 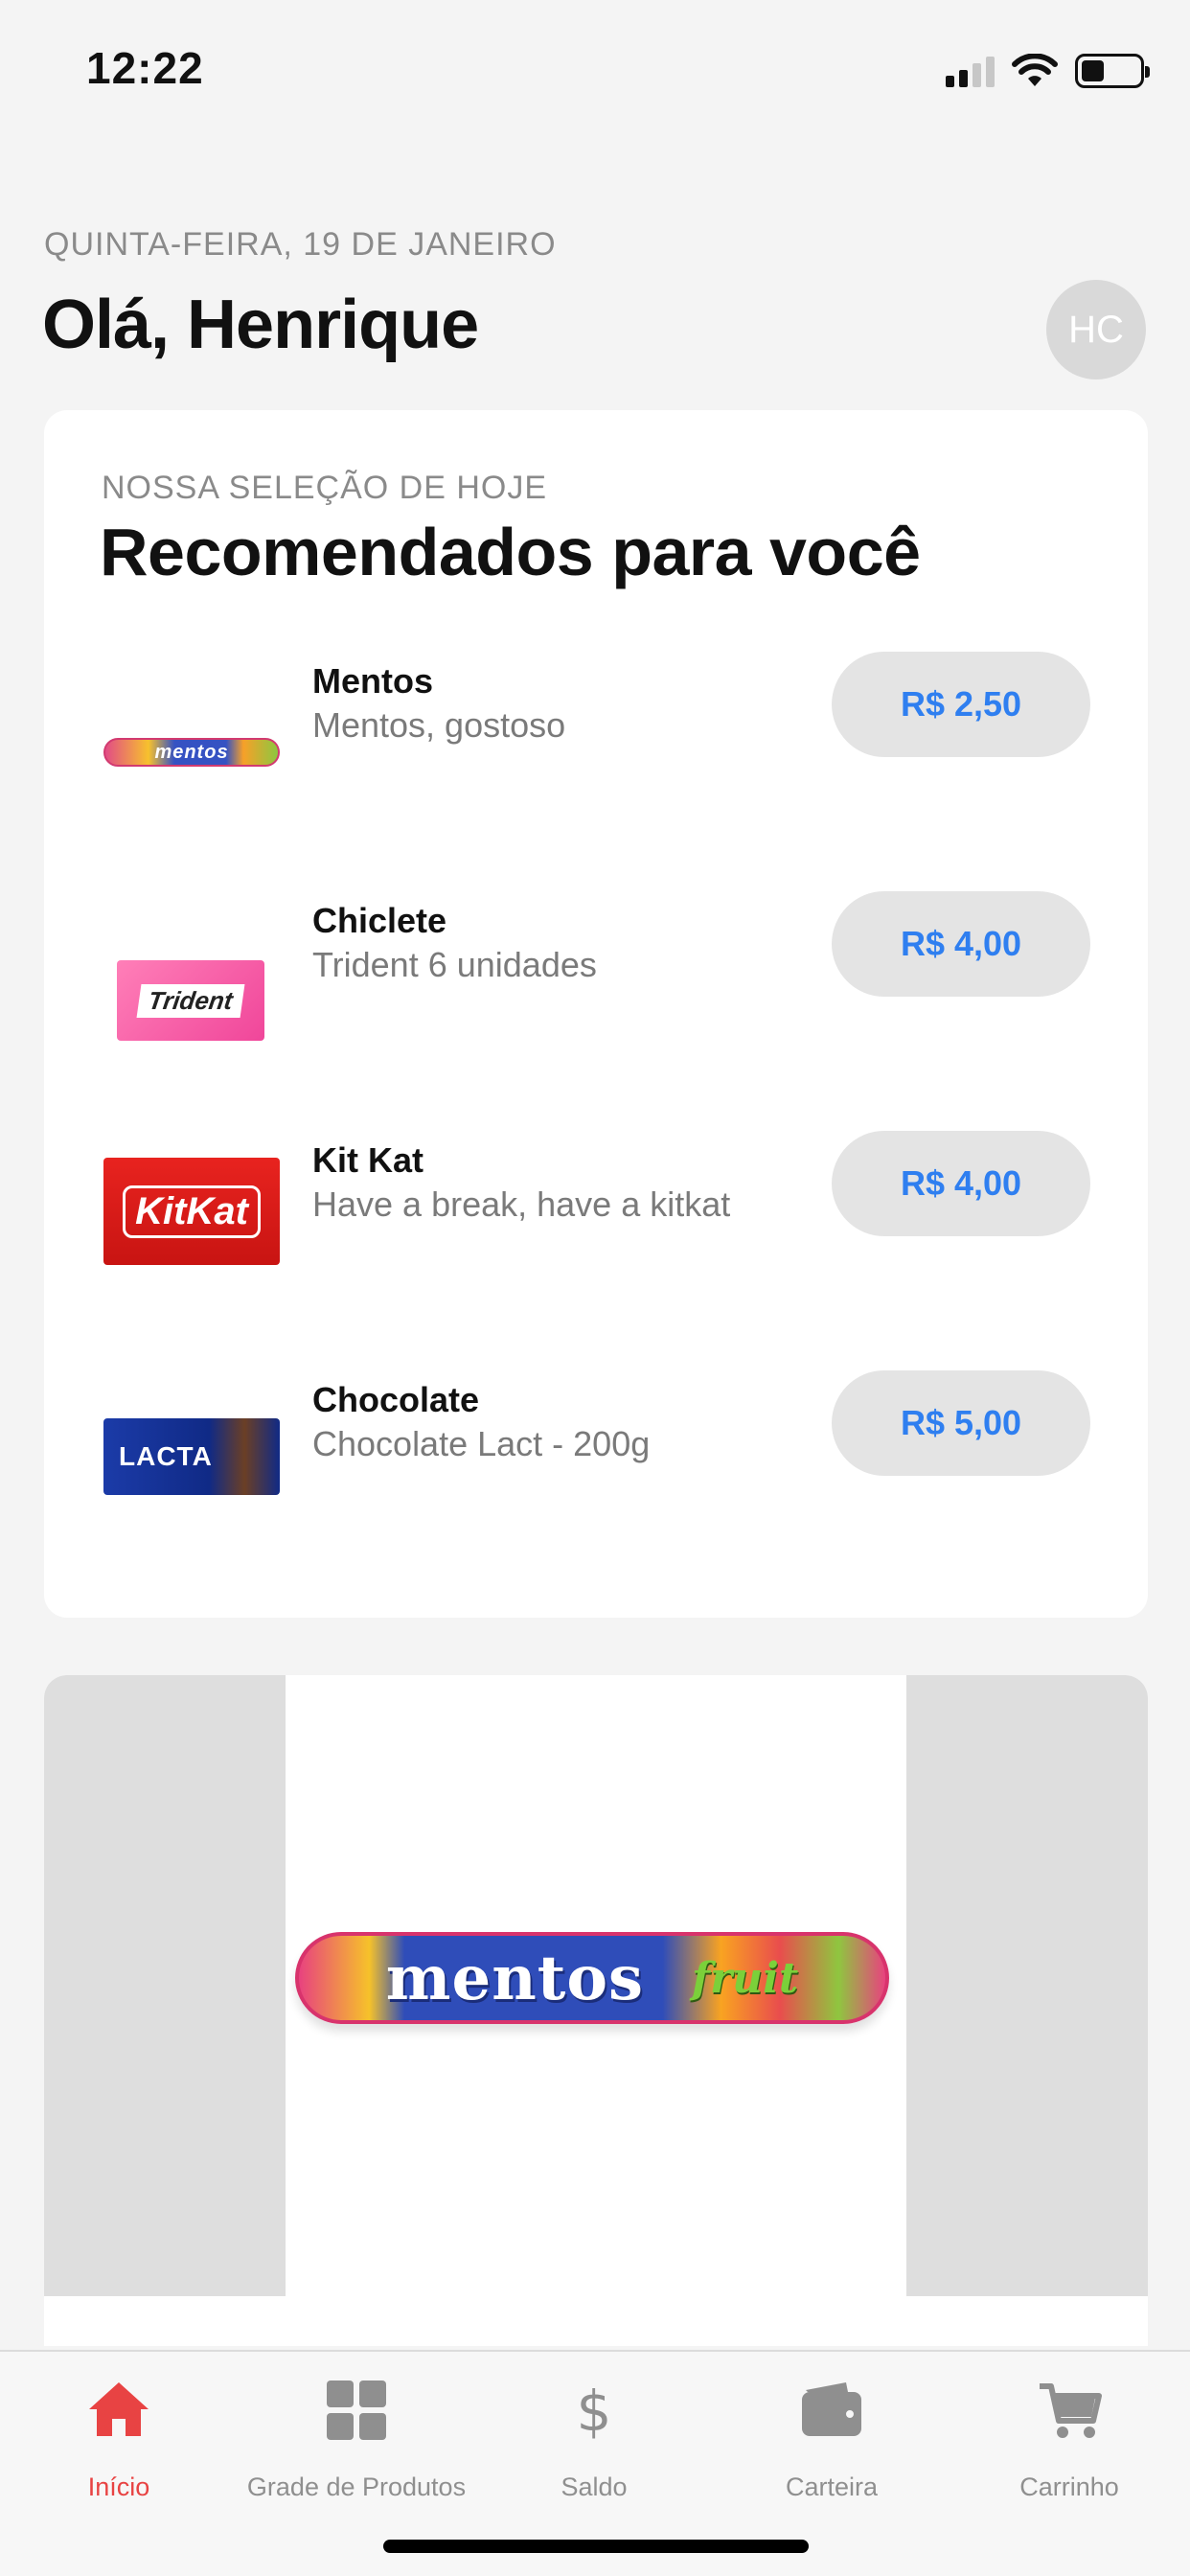 I want to click on tab-label: Saldo, so click(x=594, y=2486).